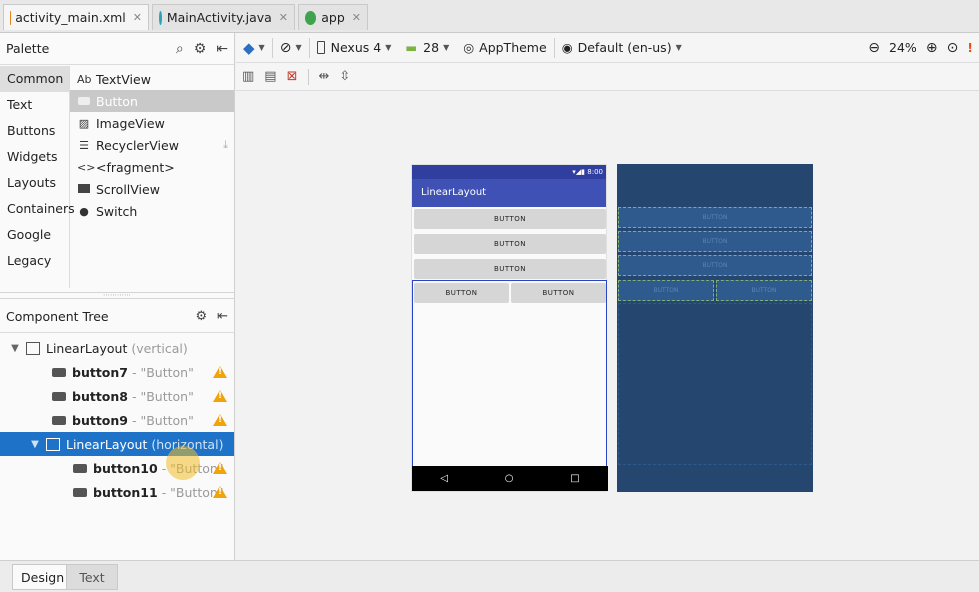  I want to click on layers-dropdown: ◆ ▼, so click(254, 48).